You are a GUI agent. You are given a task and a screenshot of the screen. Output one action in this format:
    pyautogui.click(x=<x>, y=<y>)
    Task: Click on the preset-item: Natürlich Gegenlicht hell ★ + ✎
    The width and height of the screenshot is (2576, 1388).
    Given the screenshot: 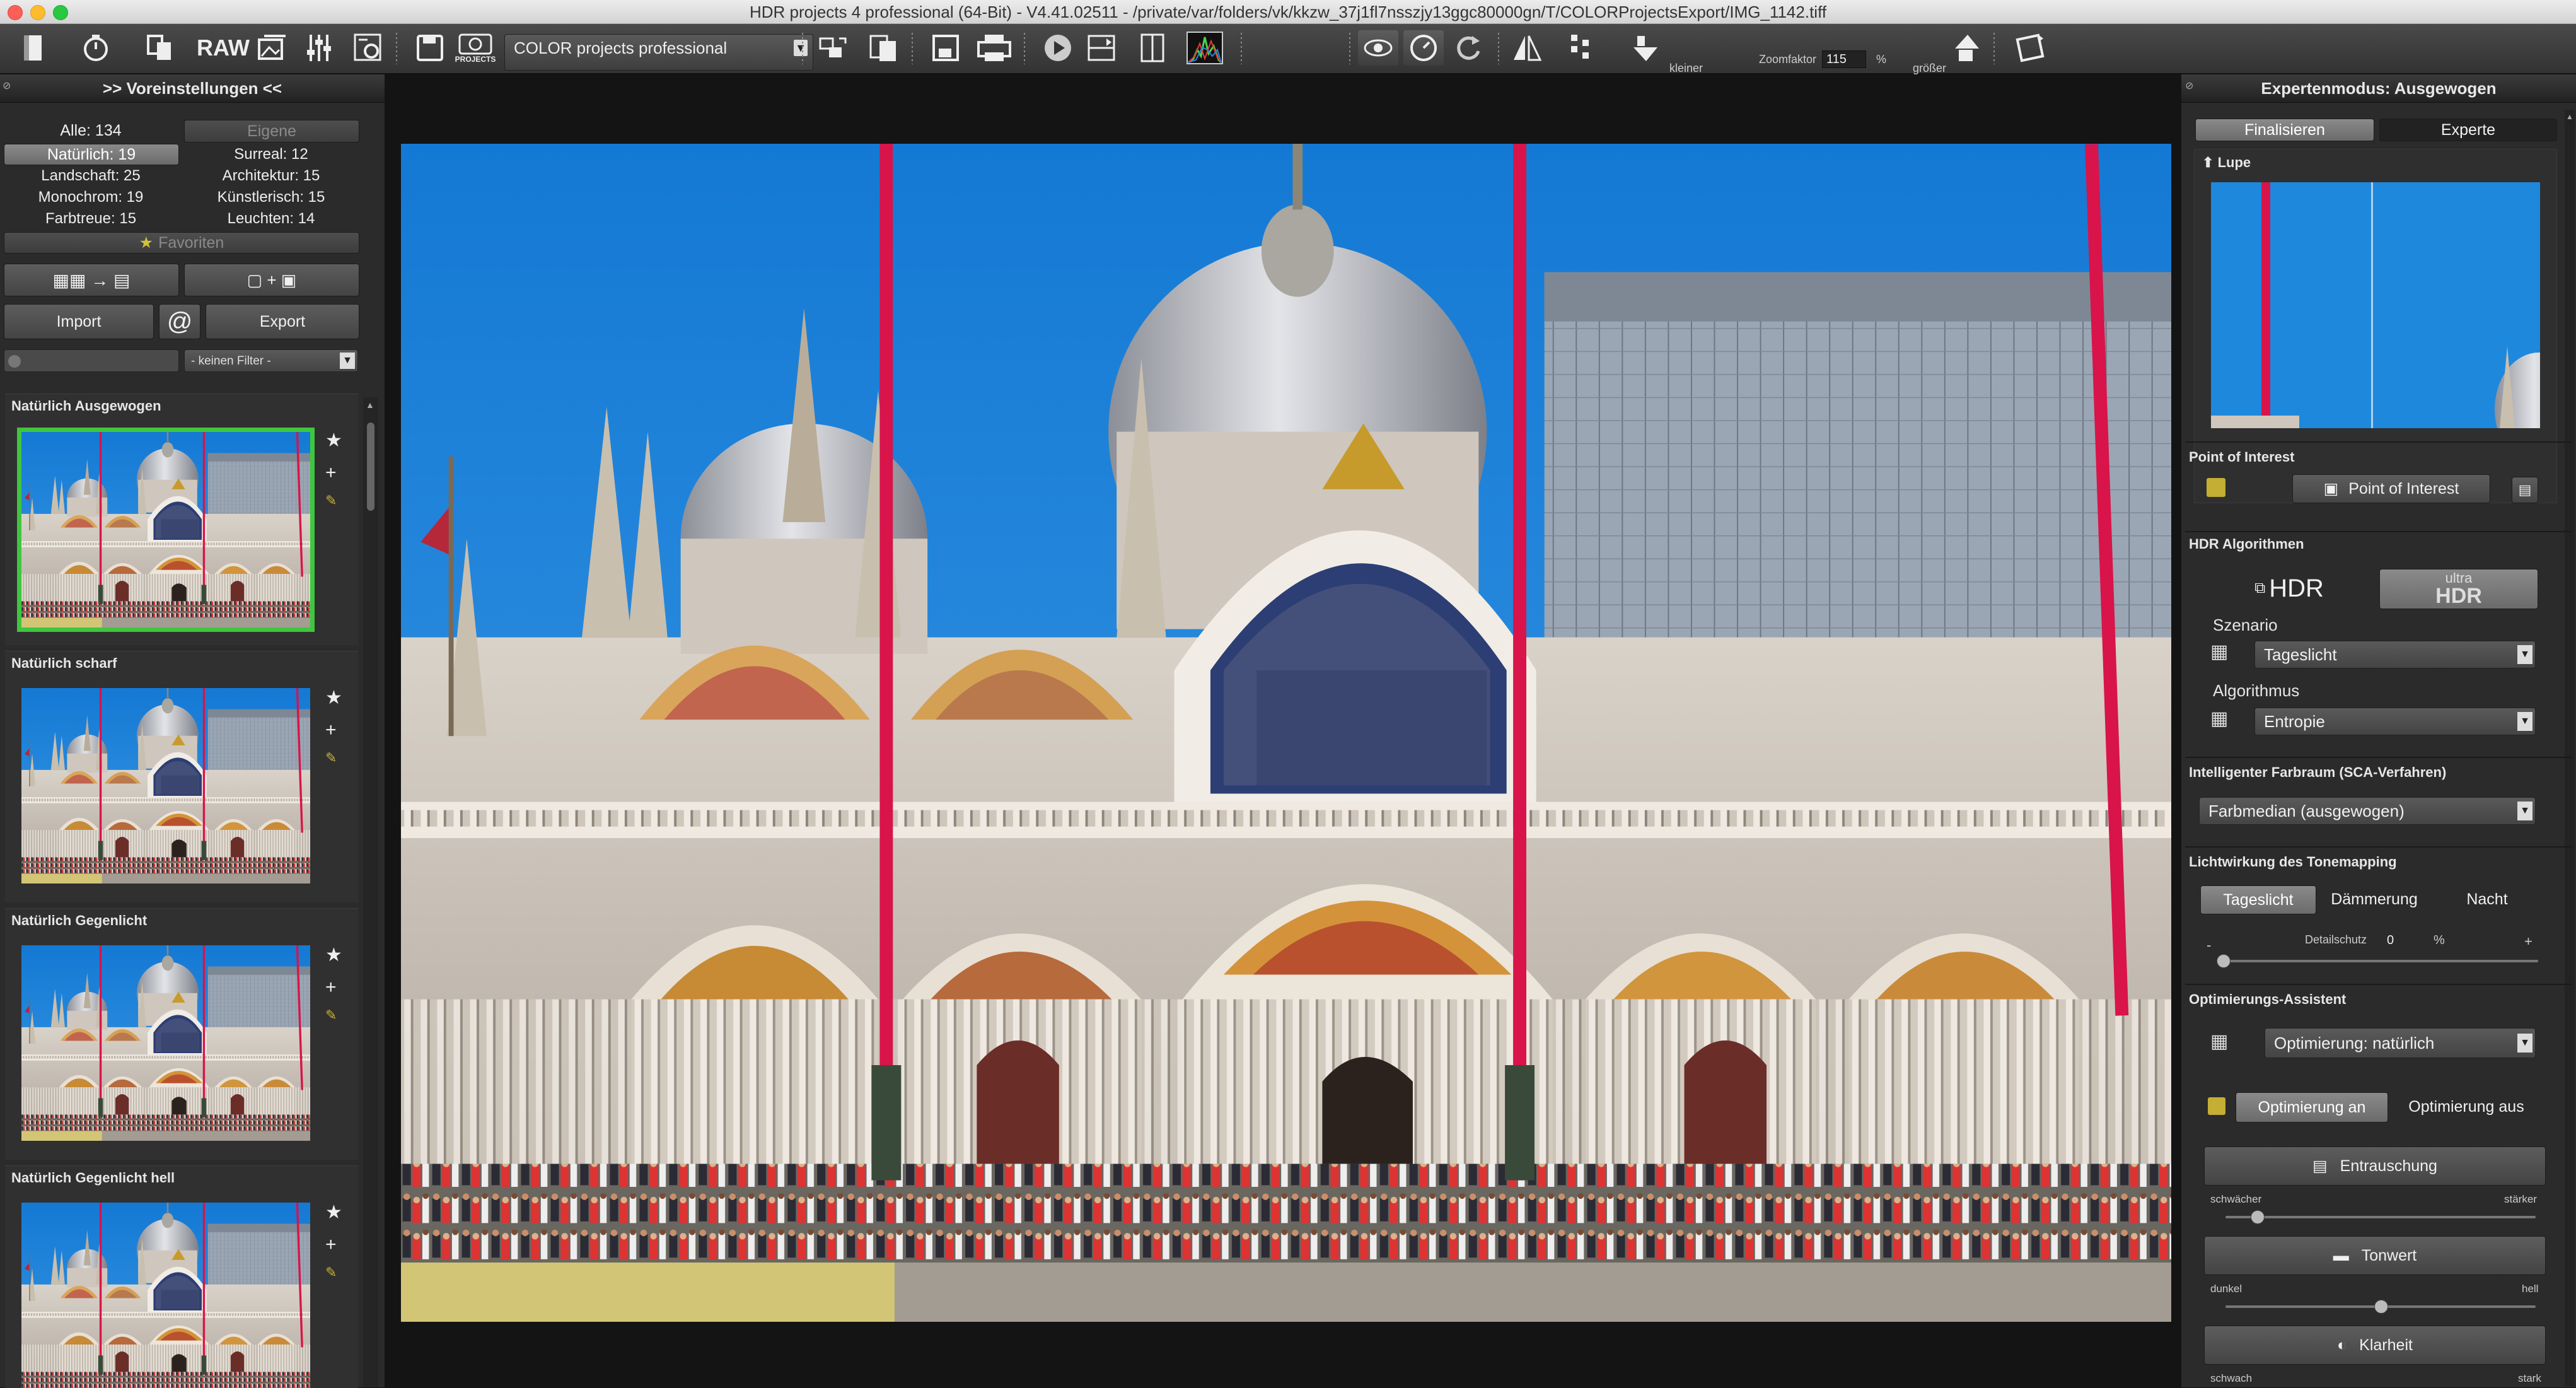 What is the action you would take?
    pyautogui.click(x=181, y=1276)
    